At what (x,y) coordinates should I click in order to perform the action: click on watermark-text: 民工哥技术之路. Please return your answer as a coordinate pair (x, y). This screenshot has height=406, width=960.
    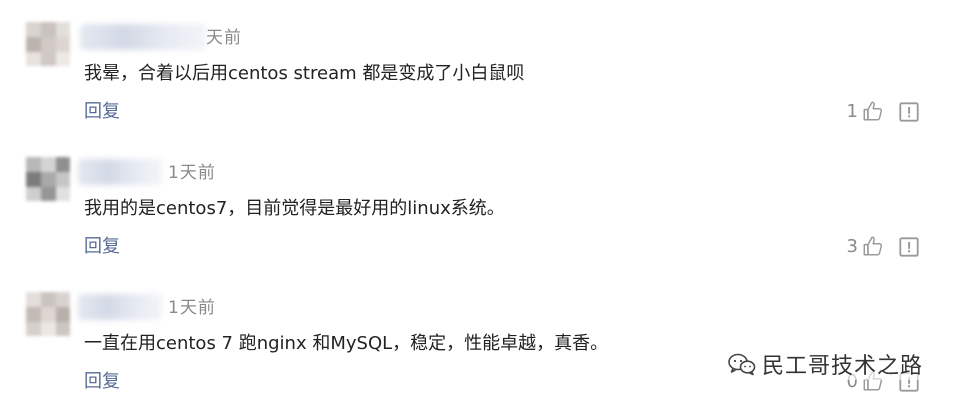
    Looking at the image, I should click on (843, 366).